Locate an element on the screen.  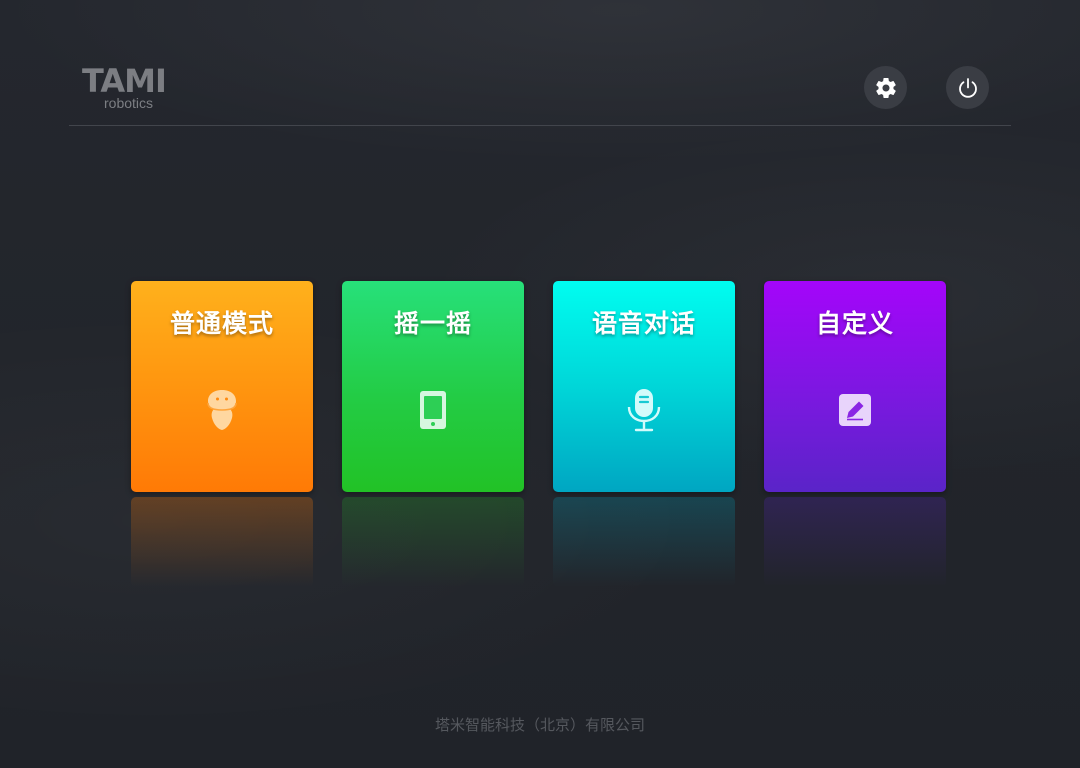
mode-card-custom: 自定义 is located at coordinates (855, 386).